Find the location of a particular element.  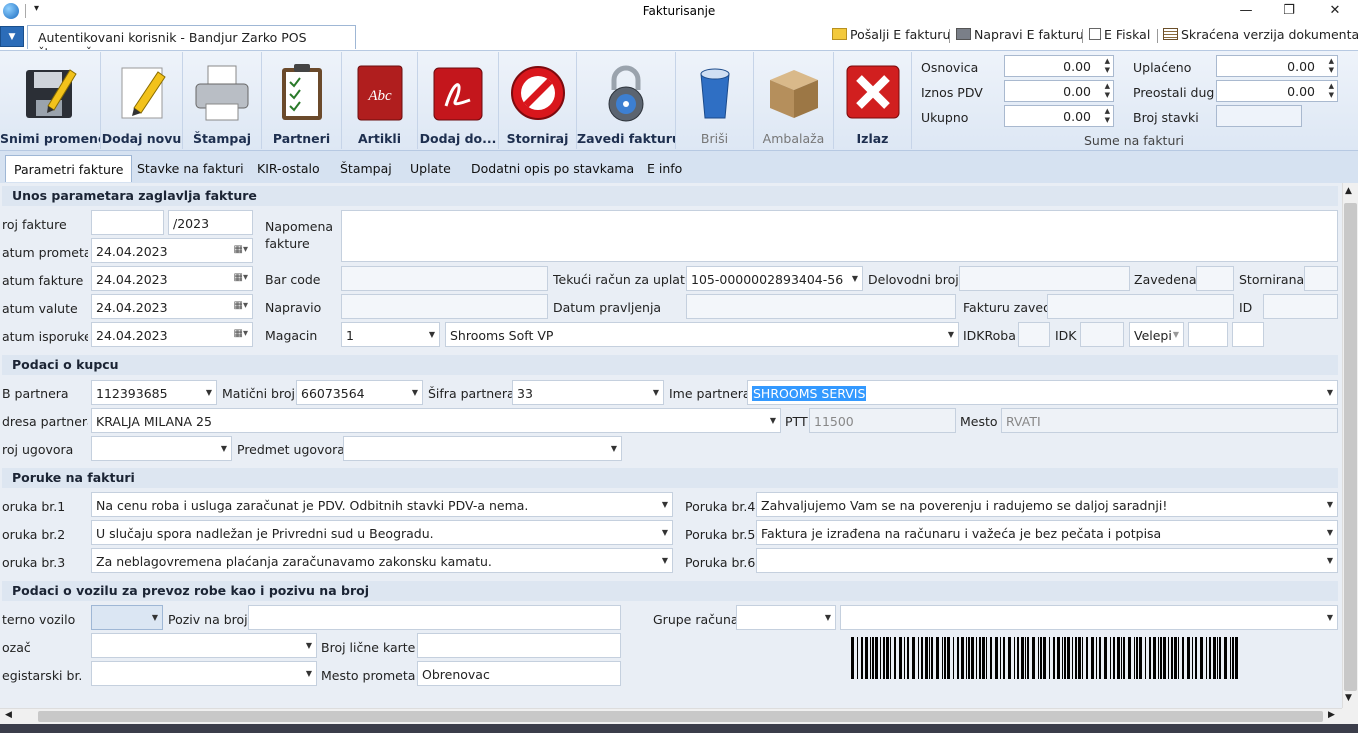

send-einvoice-link: Pošalji E fakturu is located at coordinates (891, 34).